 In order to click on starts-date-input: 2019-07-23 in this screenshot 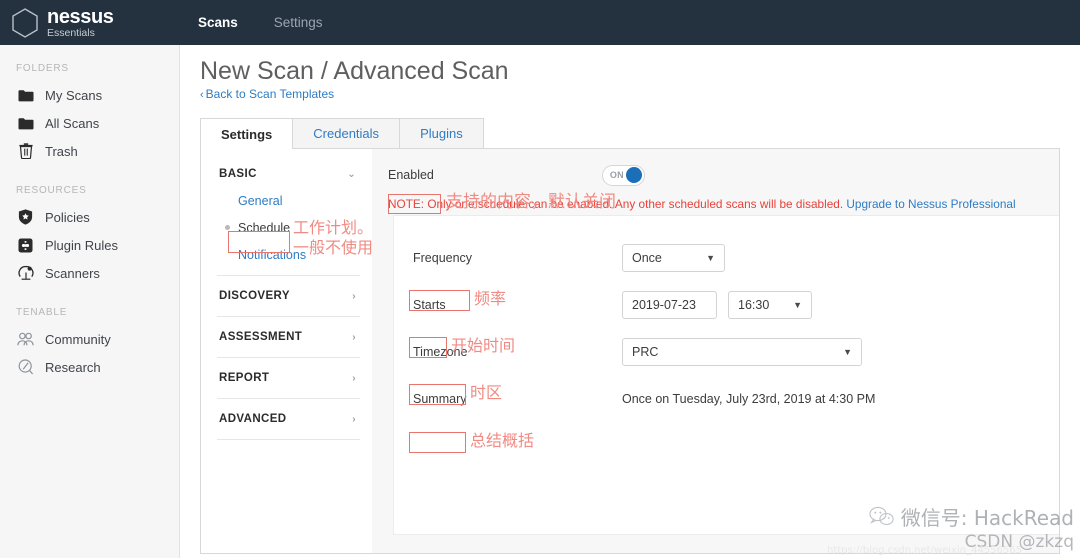, I will do `click(669, 304)`.